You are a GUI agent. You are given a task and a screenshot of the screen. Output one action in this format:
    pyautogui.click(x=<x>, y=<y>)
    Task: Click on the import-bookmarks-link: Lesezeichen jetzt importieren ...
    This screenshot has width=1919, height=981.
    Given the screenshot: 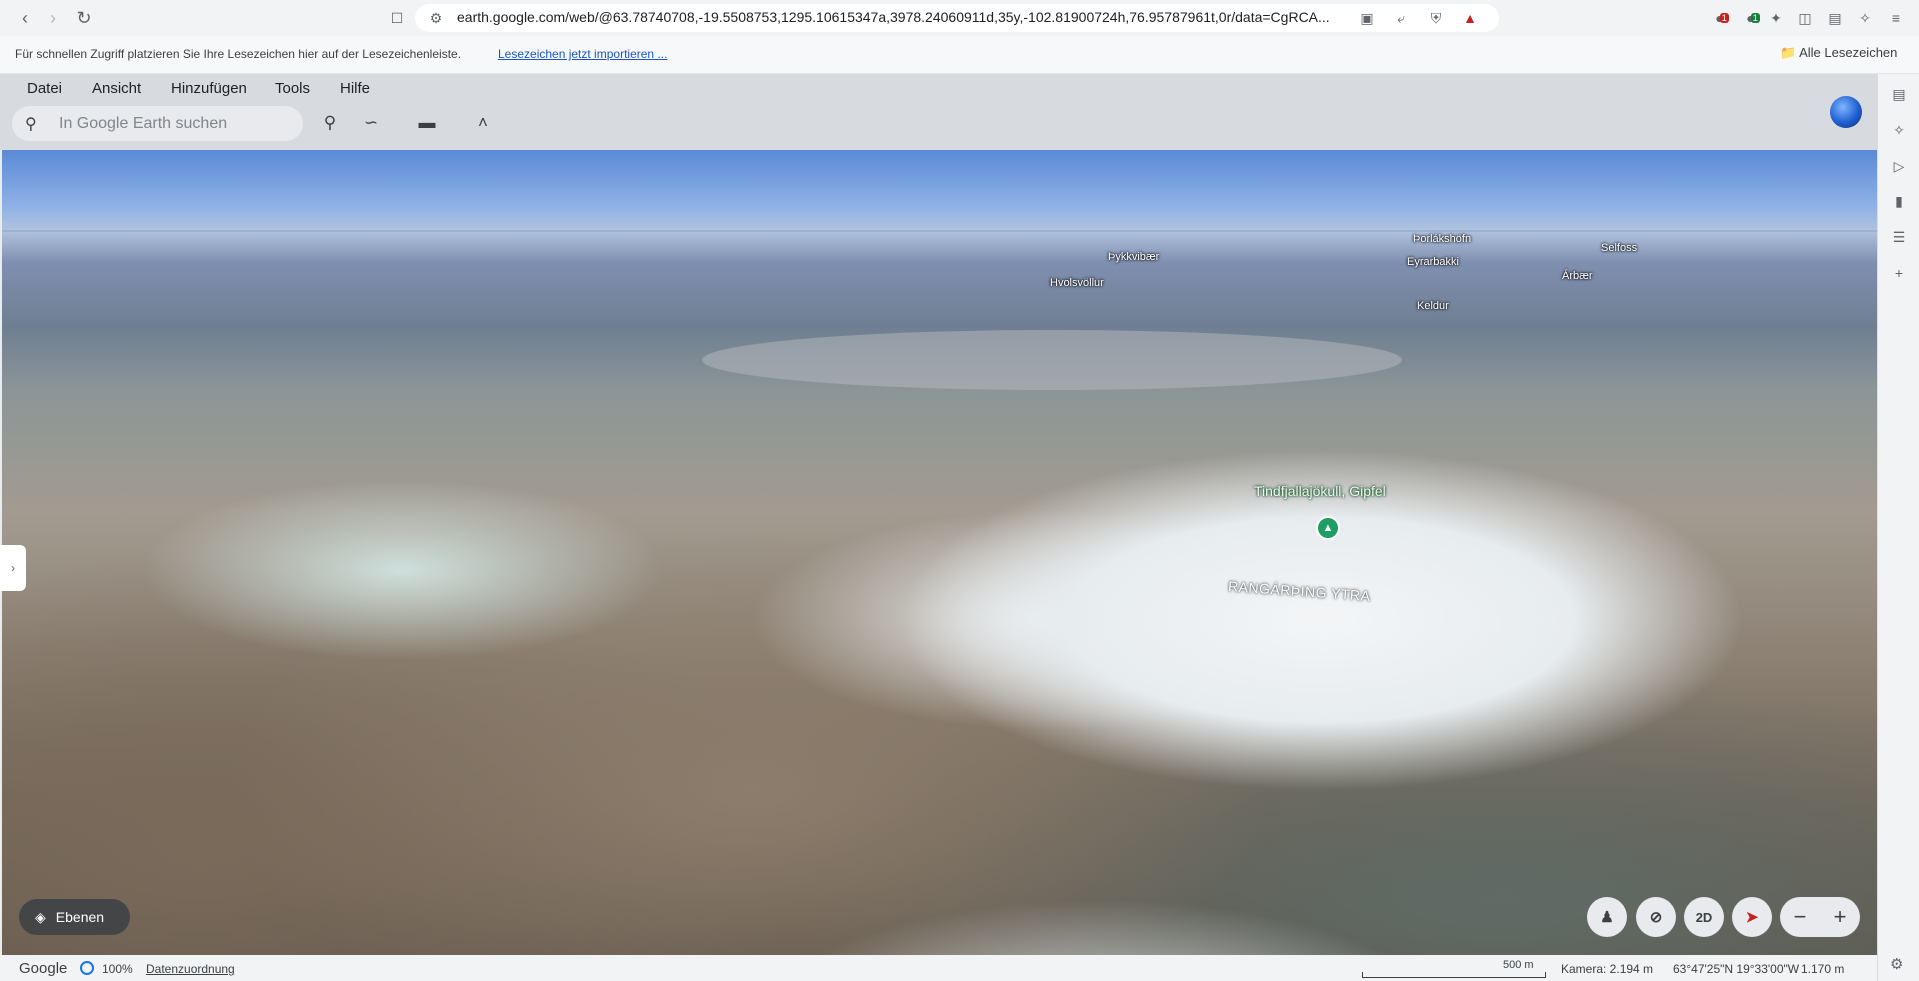 What is the action you would take?
    pyautogui.click(x=582, y=54)
    